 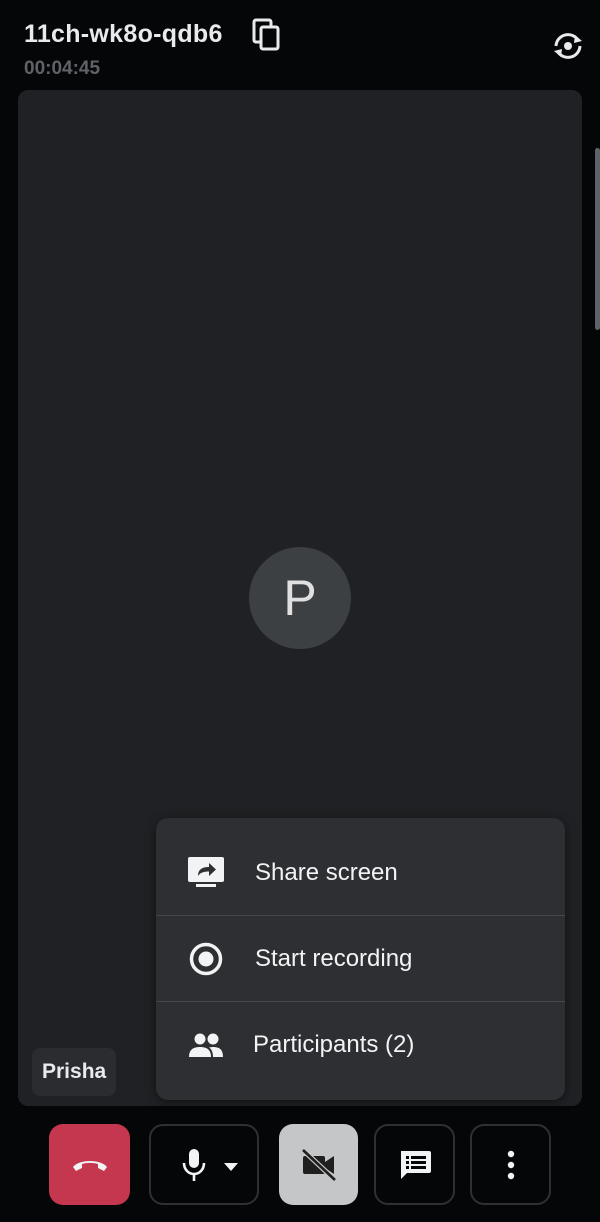 I want to click on camera-off-icon, so click(x=318, y=1164).